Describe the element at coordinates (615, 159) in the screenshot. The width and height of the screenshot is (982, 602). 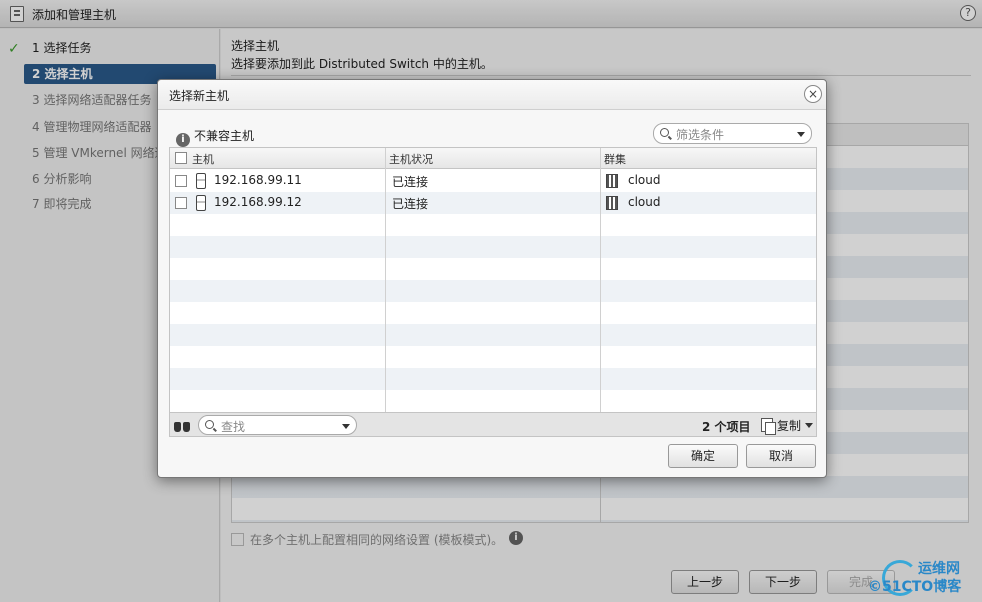
I see `column-header-cluster: 群集` at that location.